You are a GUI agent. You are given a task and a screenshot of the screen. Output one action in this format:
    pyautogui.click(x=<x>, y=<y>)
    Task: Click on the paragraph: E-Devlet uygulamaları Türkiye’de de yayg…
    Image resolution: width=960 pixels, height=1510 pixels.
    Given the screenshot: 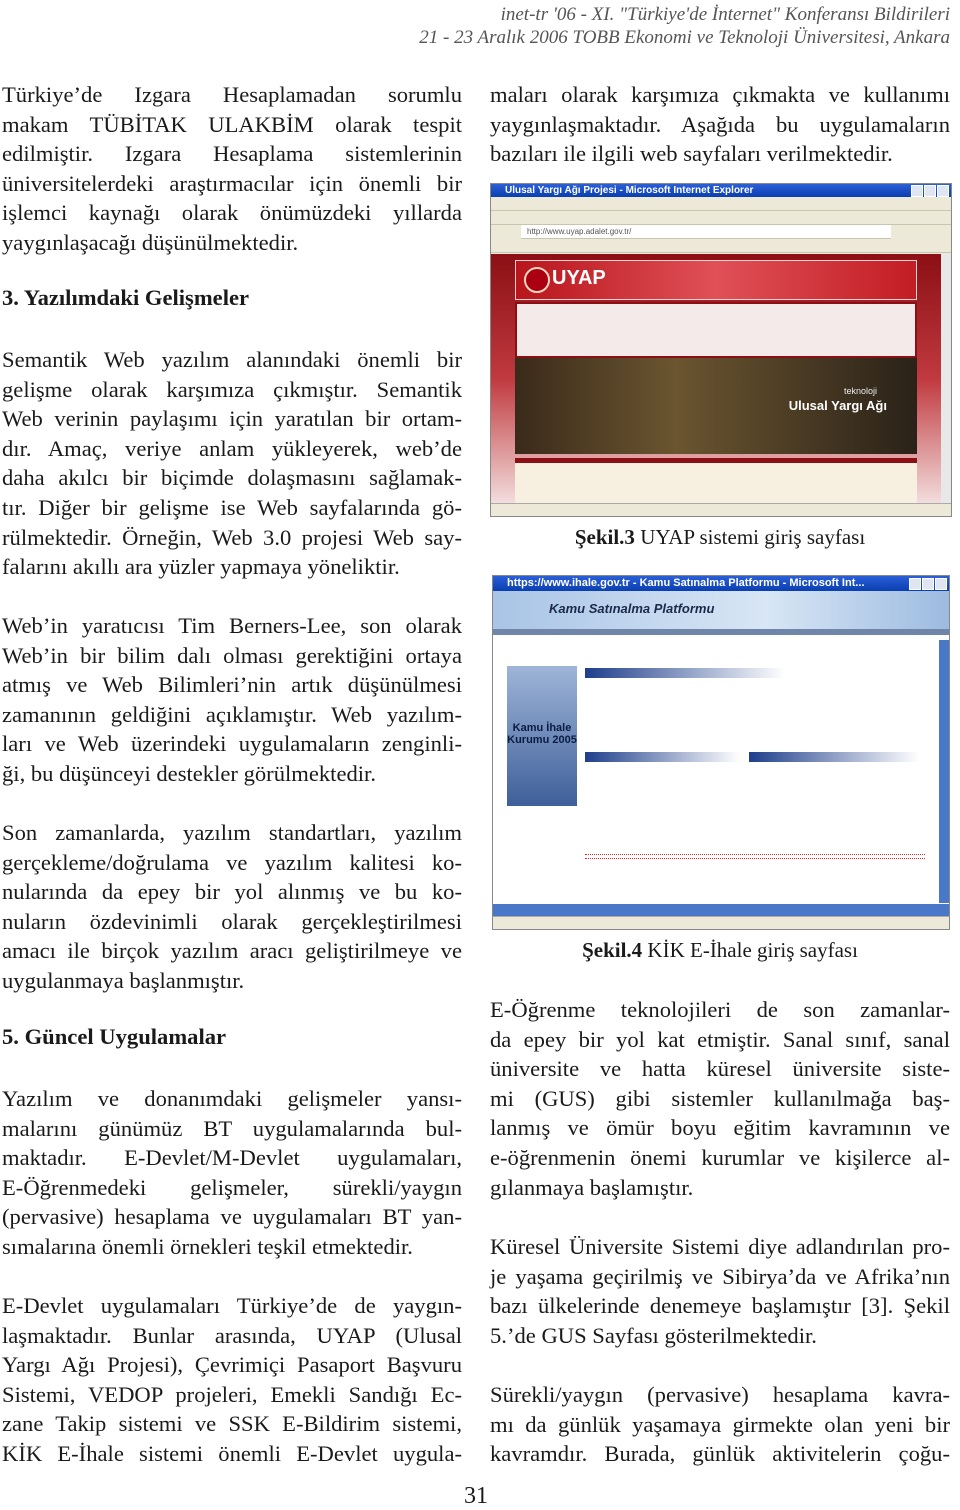 What is the action you would take?
    pyautogui.click(x=232, y=1380)
    